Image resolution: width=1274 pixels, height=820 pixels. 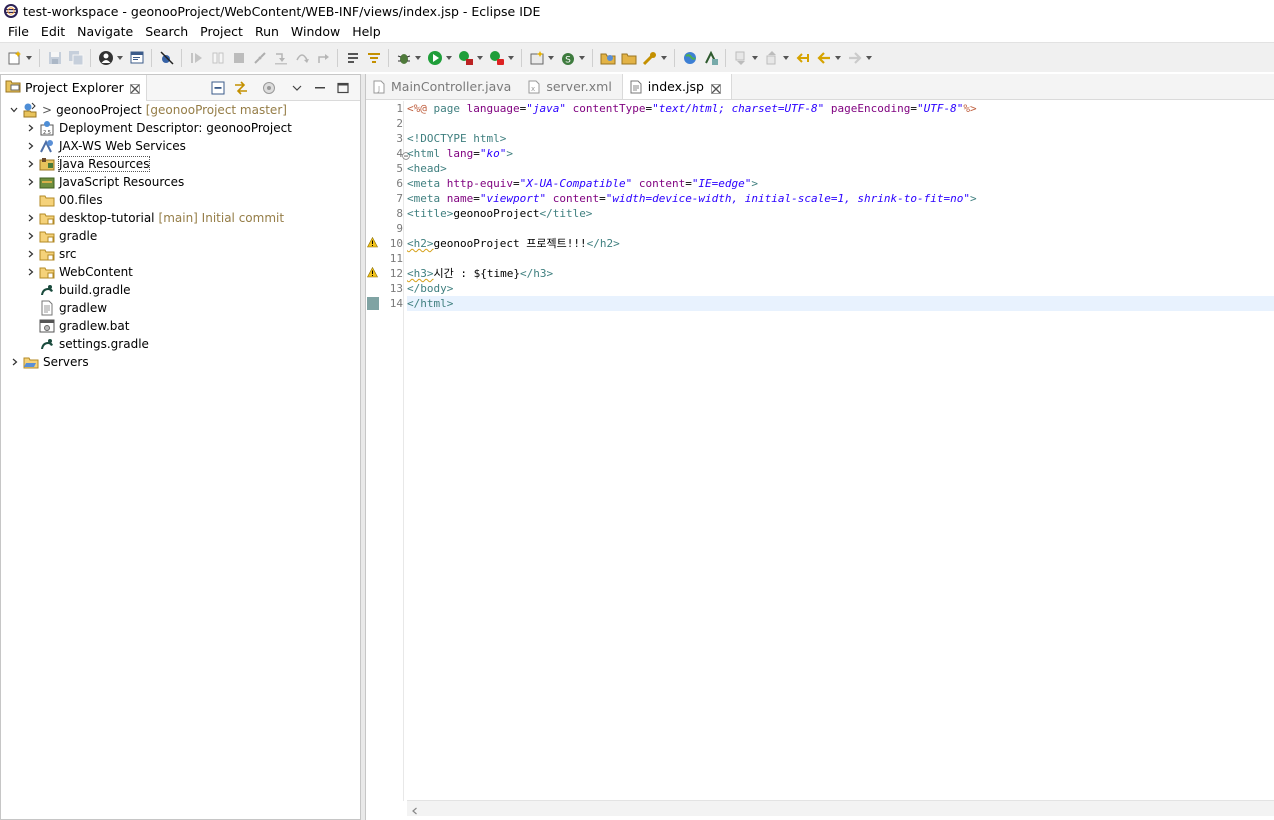 I want to click on use-step-filters-icon, so click(x=374, y=58).